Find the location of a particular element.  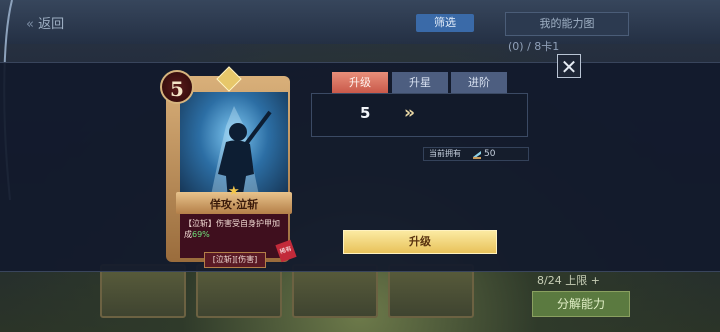

card-frame: 佯攻·泣斩 ★ 【泣斩】伤害受自身护甲加成69% [泣斩][伤害] is located at coordinates (229, 172).